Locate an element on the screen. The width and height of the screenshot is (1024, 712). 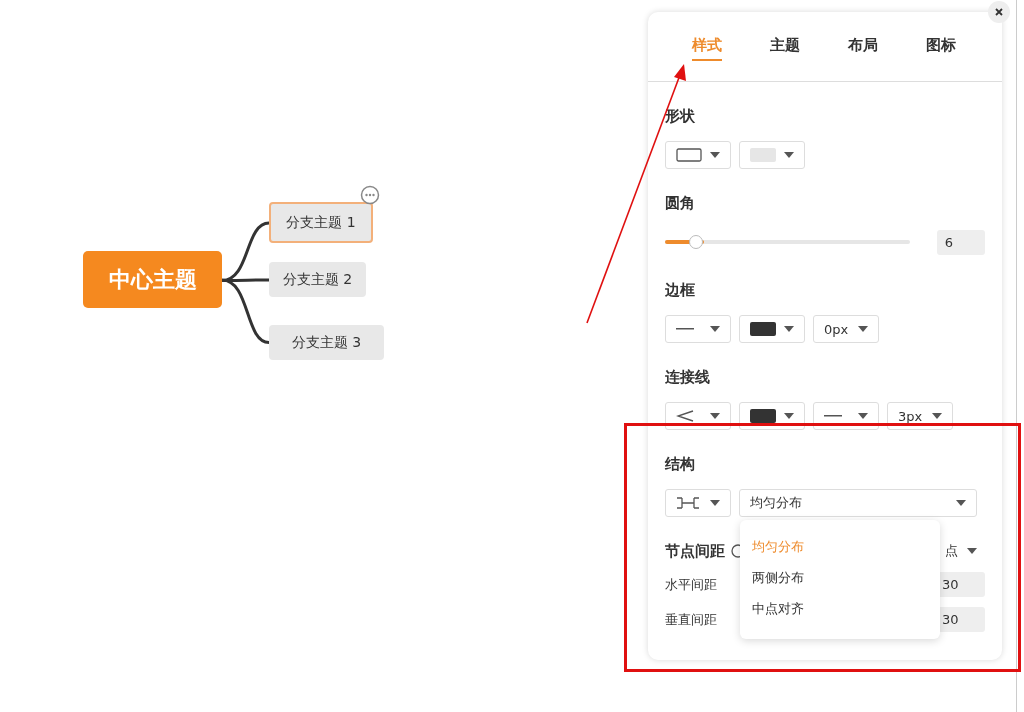
dropdown-select: 3px is located at coordinates (920, 416).